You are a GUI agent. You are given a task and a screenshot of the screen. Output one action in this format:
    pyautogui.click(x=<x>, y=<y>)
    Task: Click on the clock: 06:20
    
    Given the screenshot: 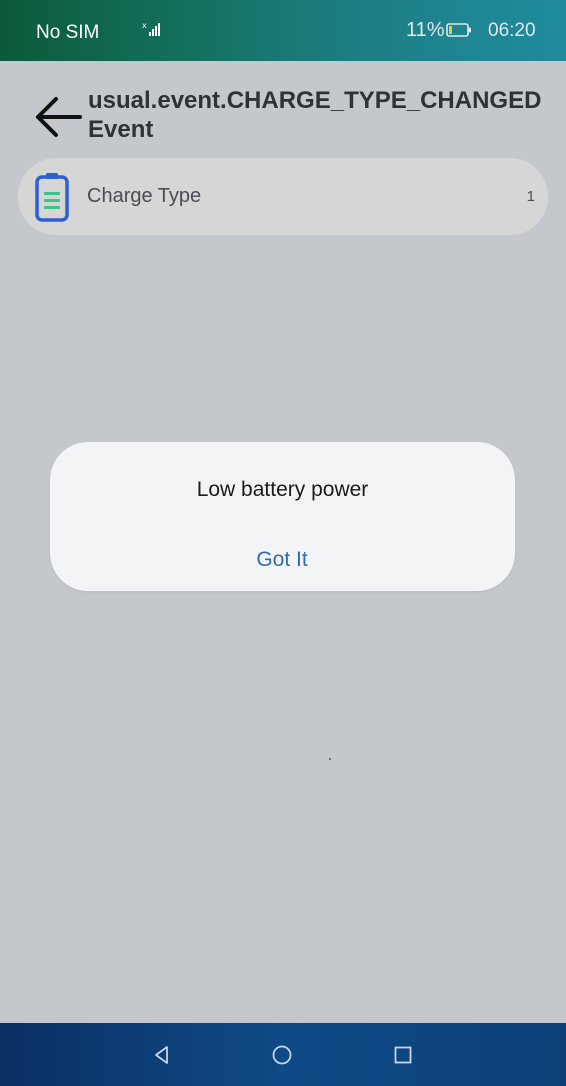 What is the action you would take?
    pyautogui.click(x=512, y=30)
    